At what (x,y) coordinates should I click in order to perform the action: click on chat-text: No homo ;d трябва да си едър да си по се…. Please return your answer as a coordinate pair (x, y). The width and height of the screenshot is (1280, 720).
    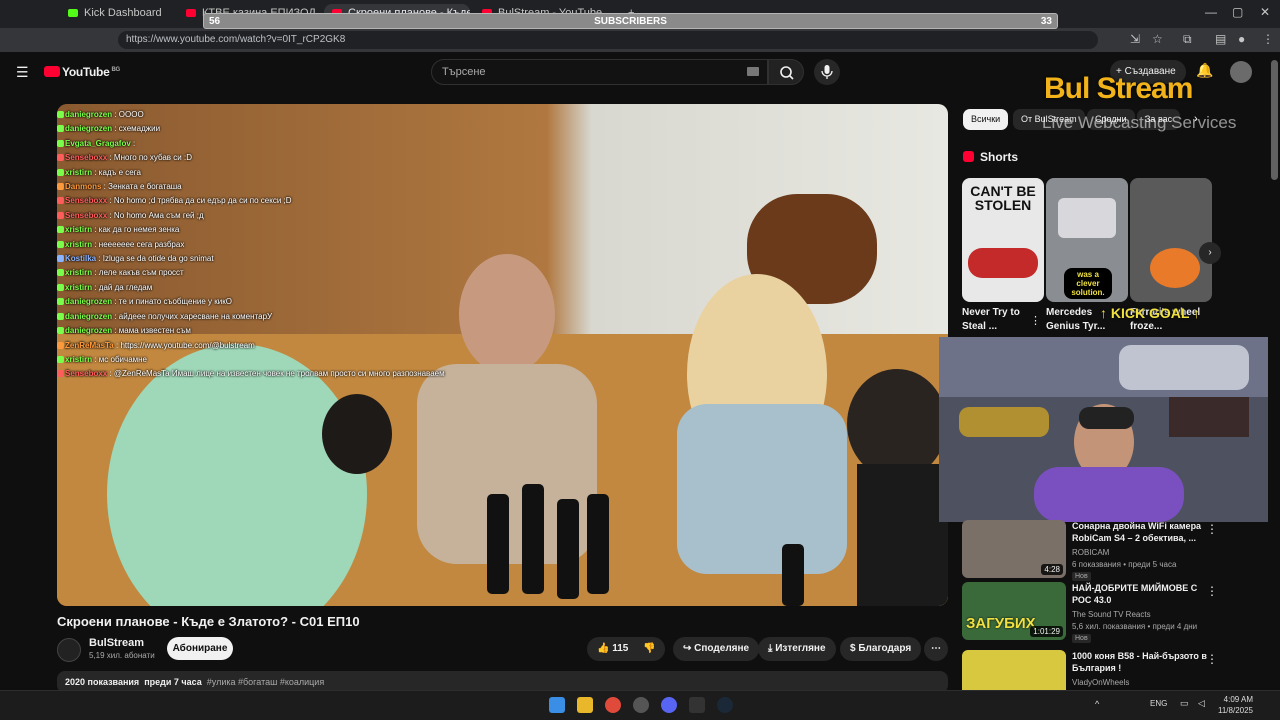
    Looking at the image, I should click on (202, 201).